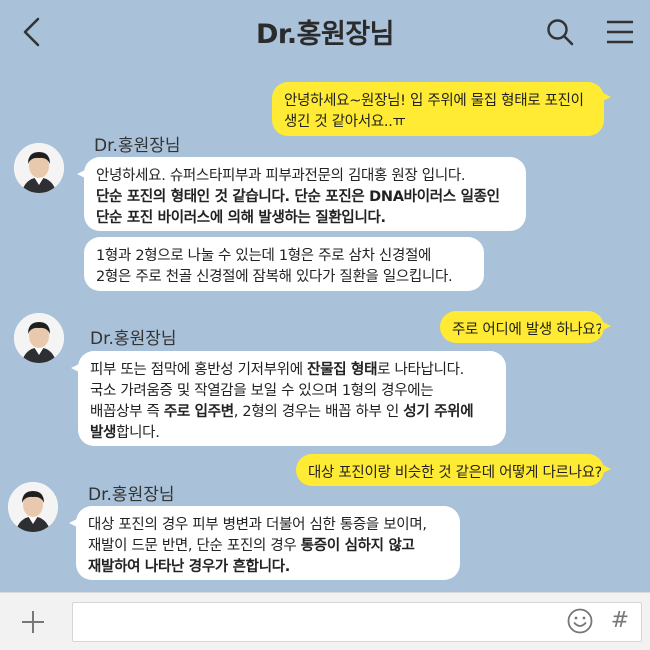  I want to click on message-text: 배꼽상부 즉, so click(127, 412).